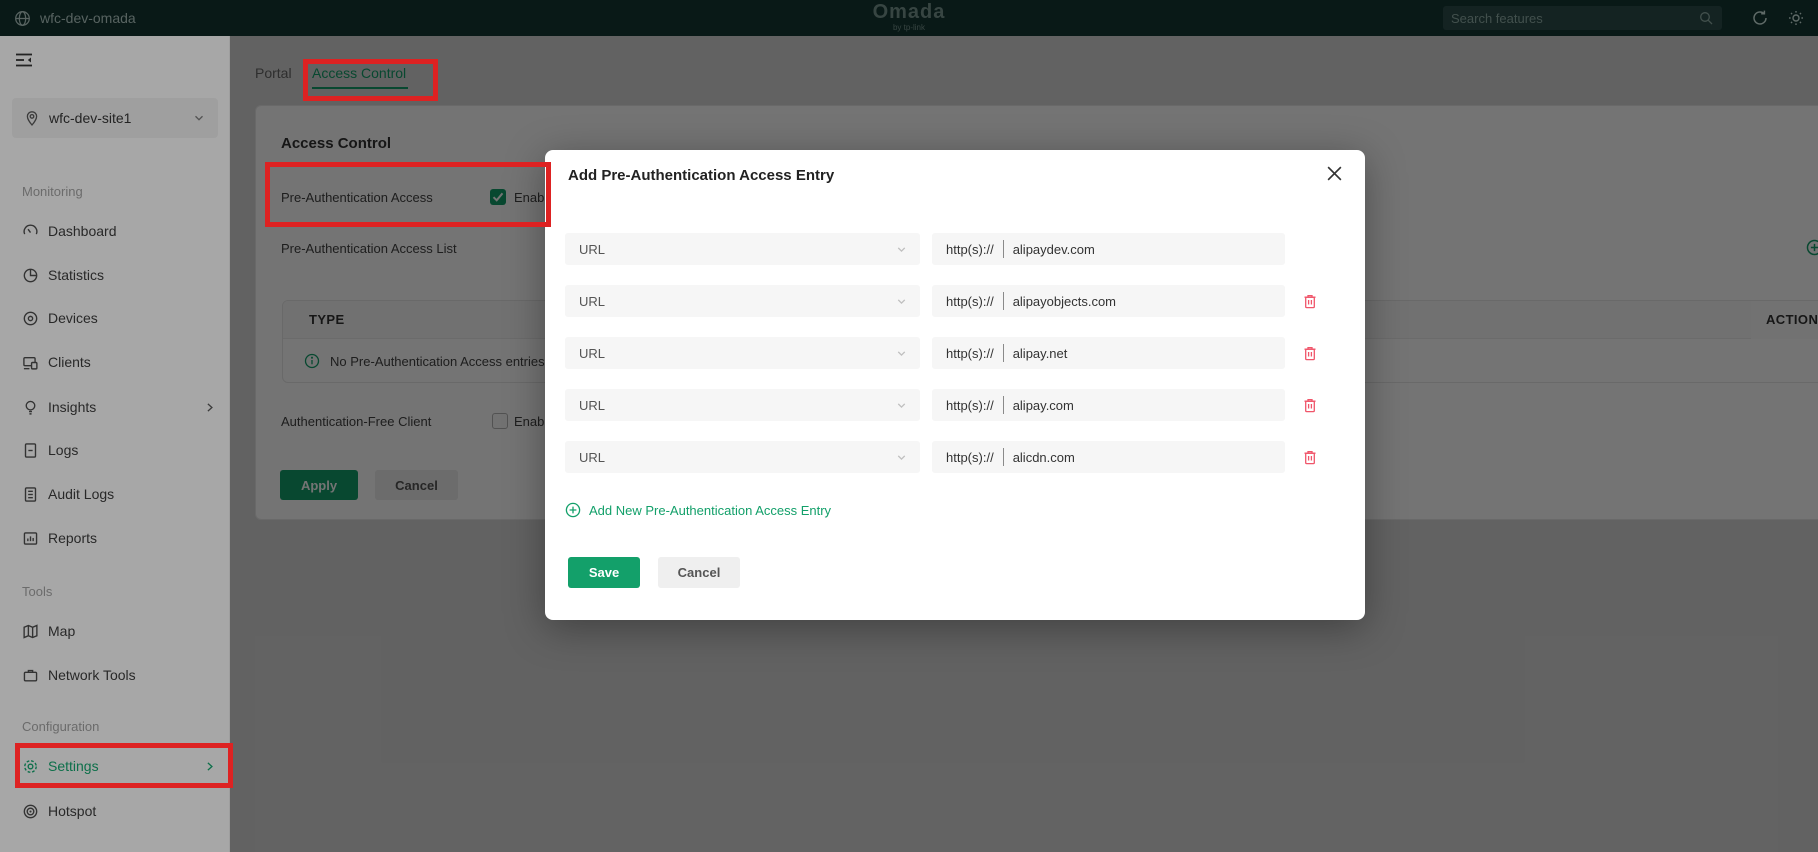 This screenshot has height=852, width=1818. I want to click on url-value: alipay.com, so click(1043, 405).